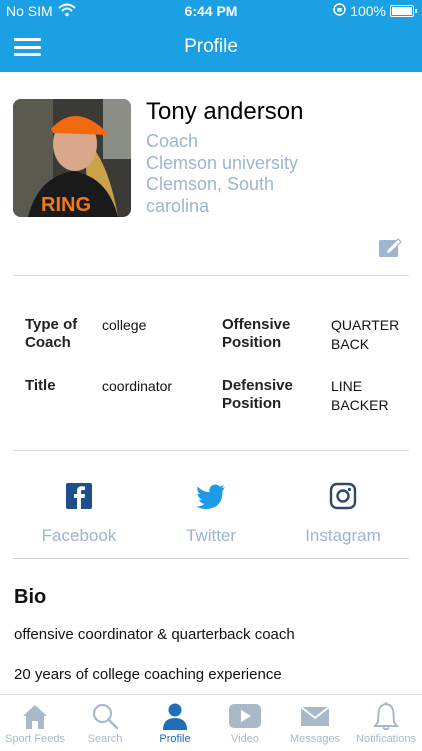 This screenshot has height=751, width=422. I want to click on tab-profile: Profile, so click(175, 723).